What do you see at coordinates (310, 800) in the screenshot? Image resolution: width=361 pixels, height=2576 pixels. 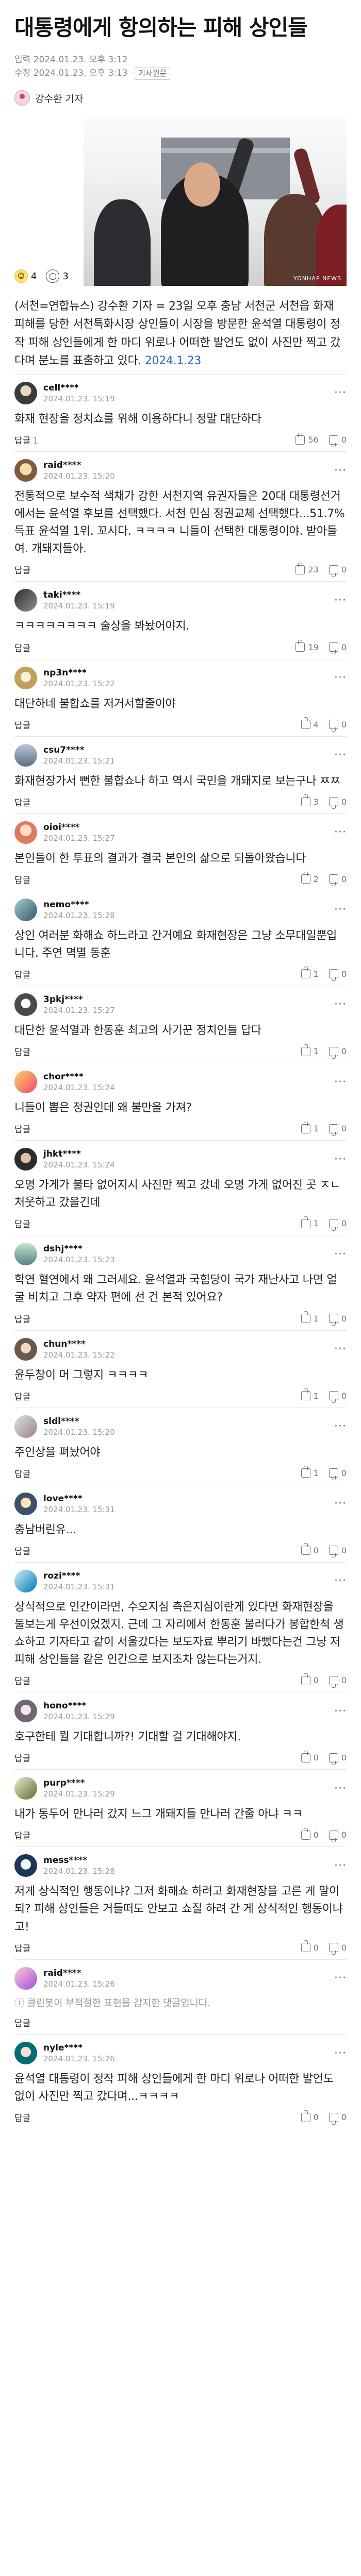 I see `upvote-button: 3` at bounding box center [310, 800].